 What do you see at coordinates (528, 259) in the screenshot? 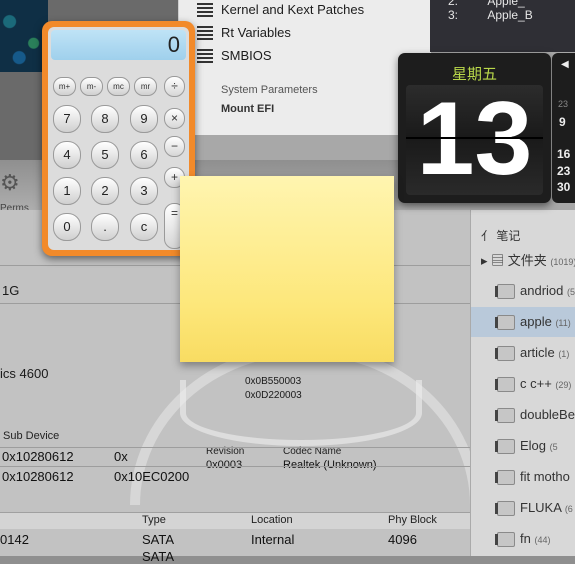
I see `notes-root-folder: ▸ ▤ 文件夹 (1019)` at bounding box center [528, 259].